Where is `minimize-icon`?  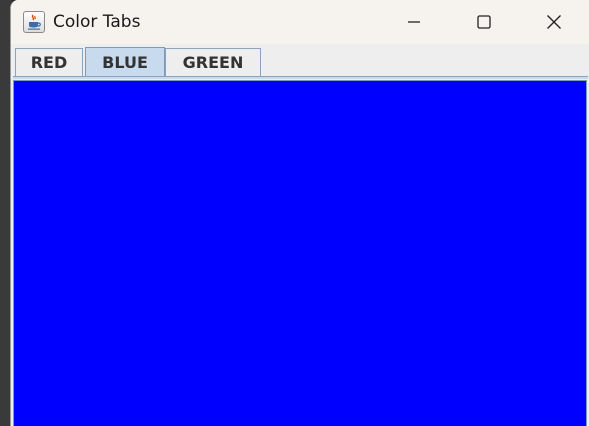
minimize-icon is located at coordinates (414, 22).